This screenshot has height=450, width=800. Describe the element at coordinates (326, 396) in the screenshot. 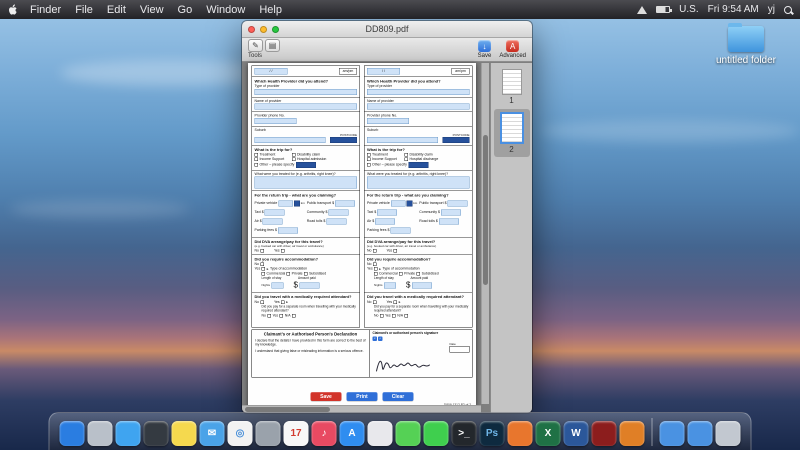

I see `form-button: Save` at that location.